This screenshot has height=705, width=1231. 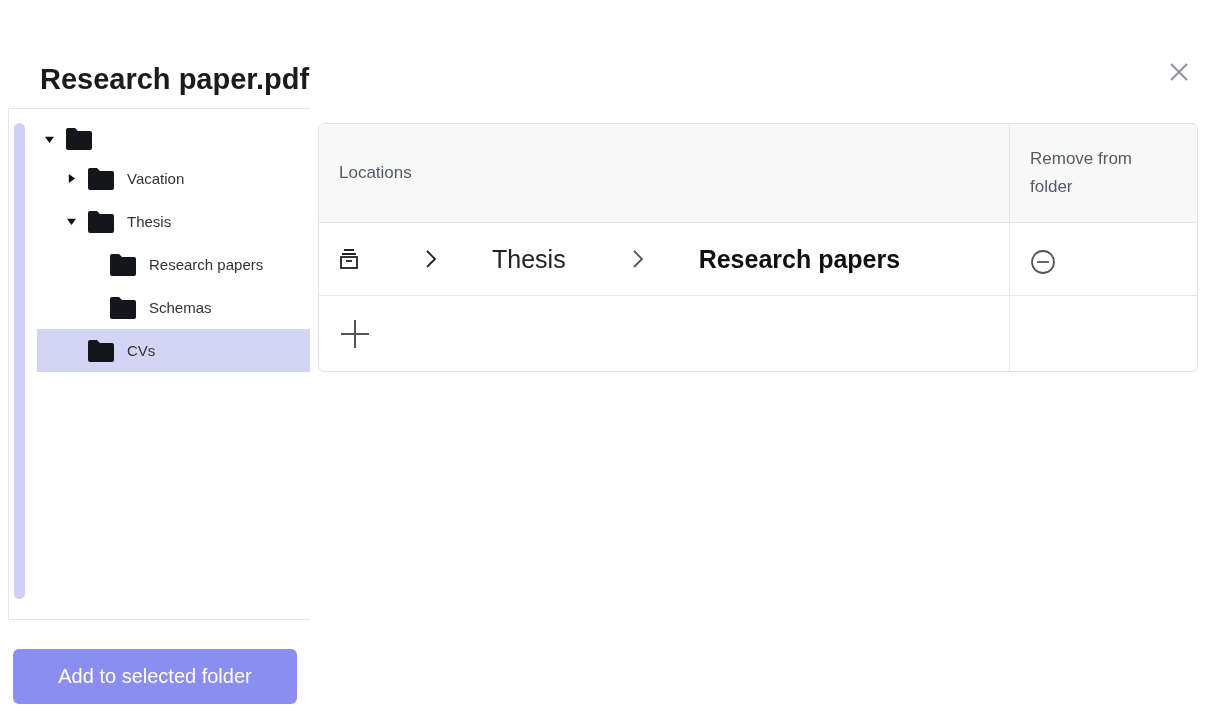 What do you see at coordinates (173, 307) in the screenshot?
I see `tree-item: Schemas` at bounding box center [173, 307].